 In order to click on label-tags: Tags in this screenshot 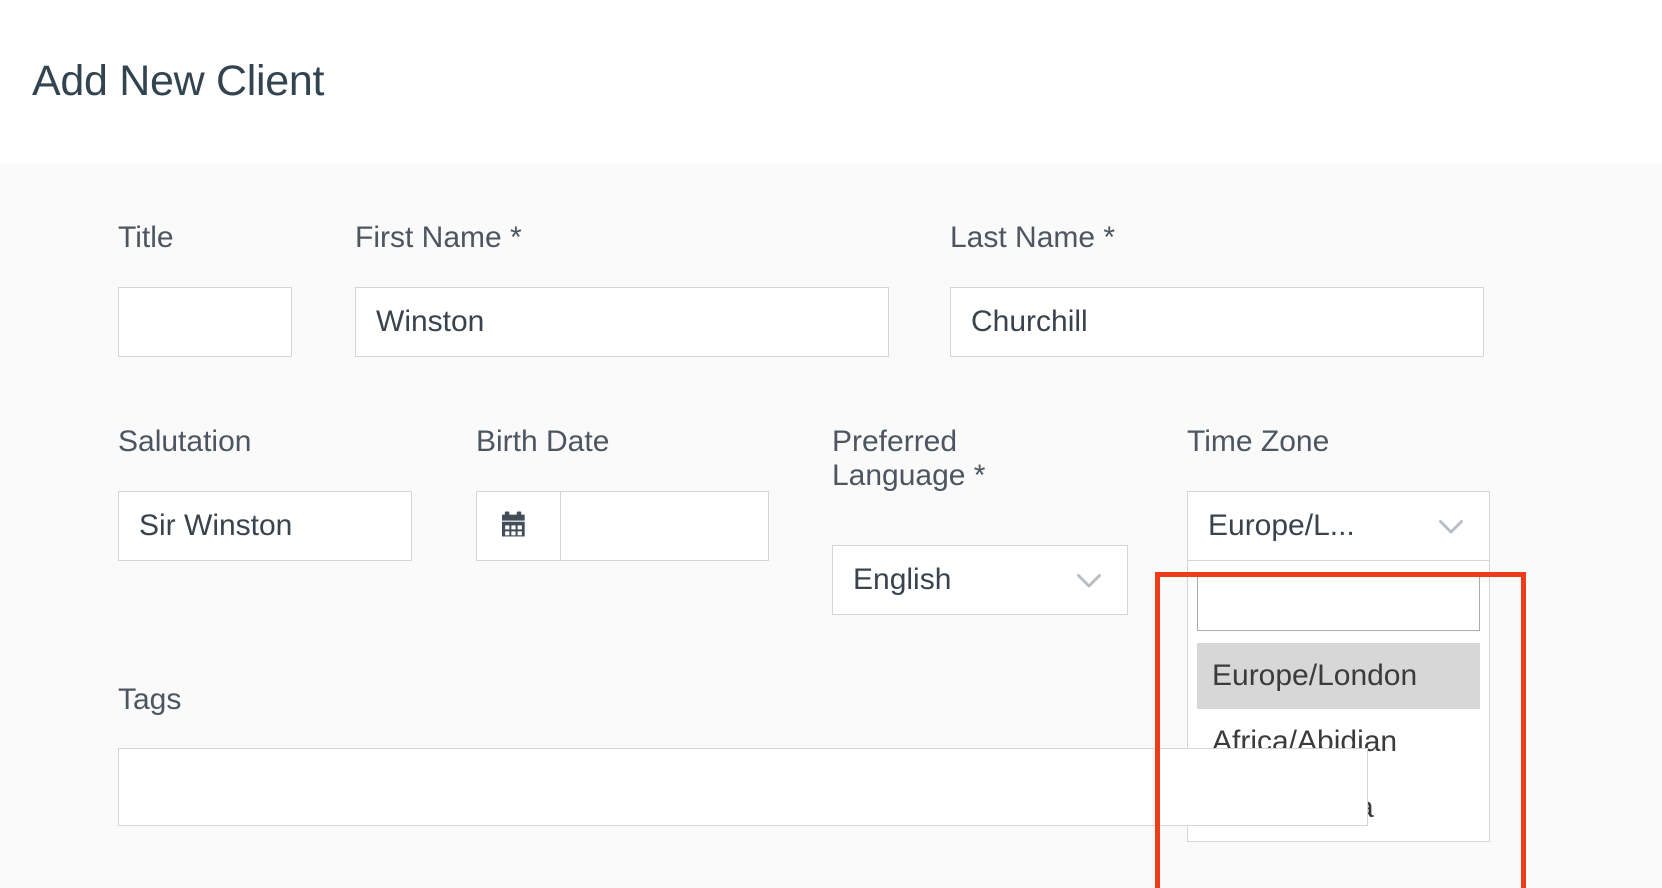, I will do `click(150, 699)`.